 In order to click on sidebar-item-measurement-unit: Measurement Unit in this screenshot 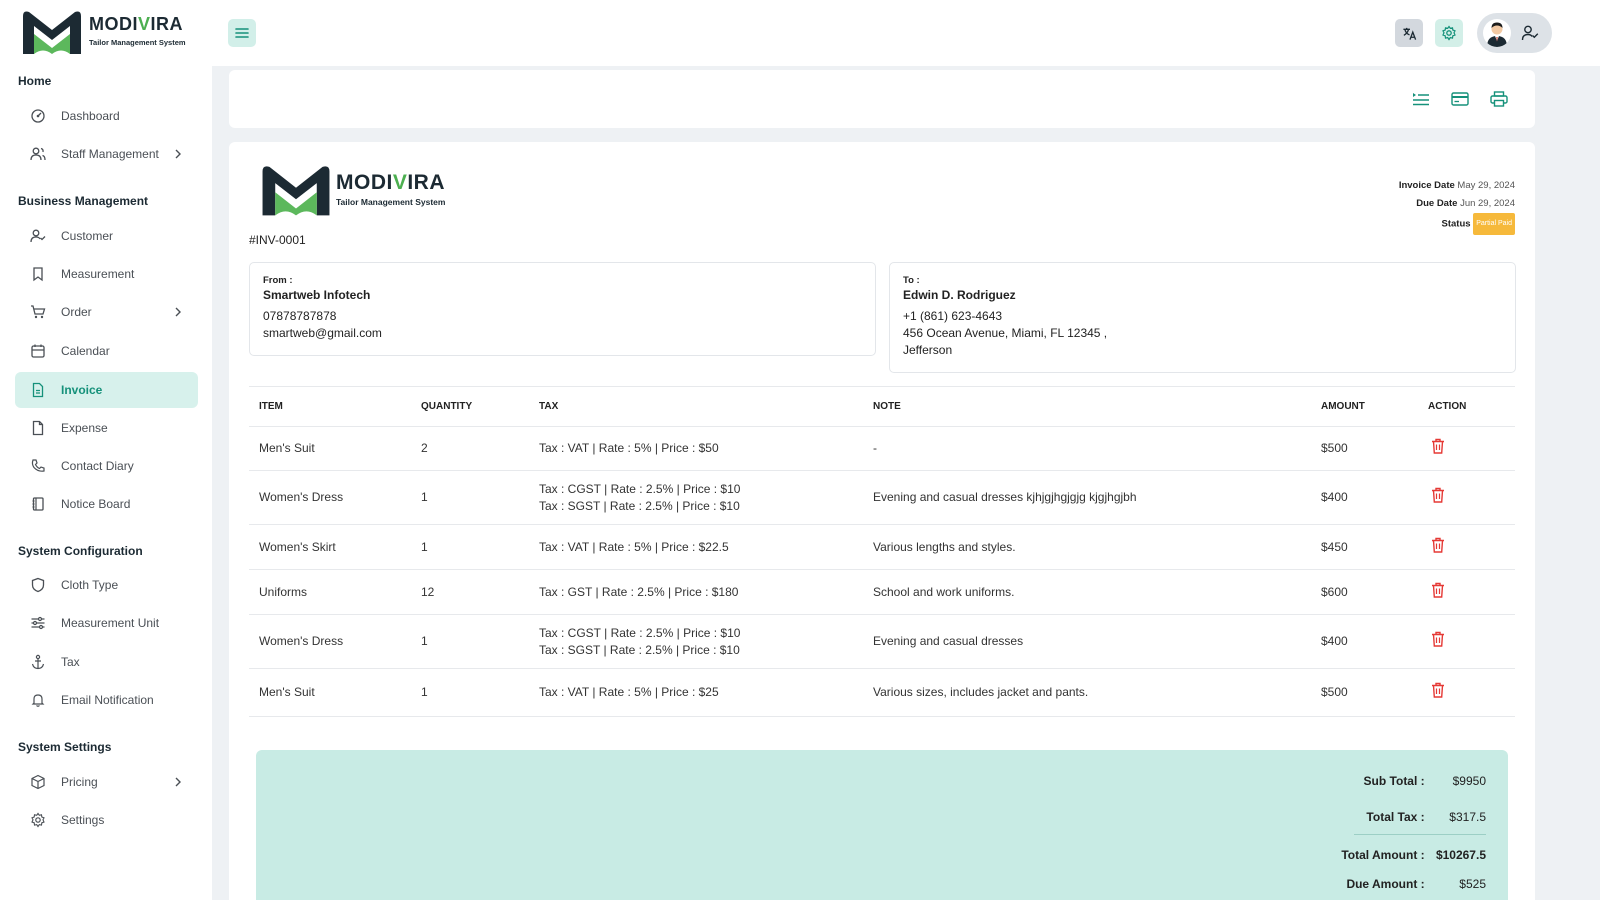, I will do `click(106, 623)`.